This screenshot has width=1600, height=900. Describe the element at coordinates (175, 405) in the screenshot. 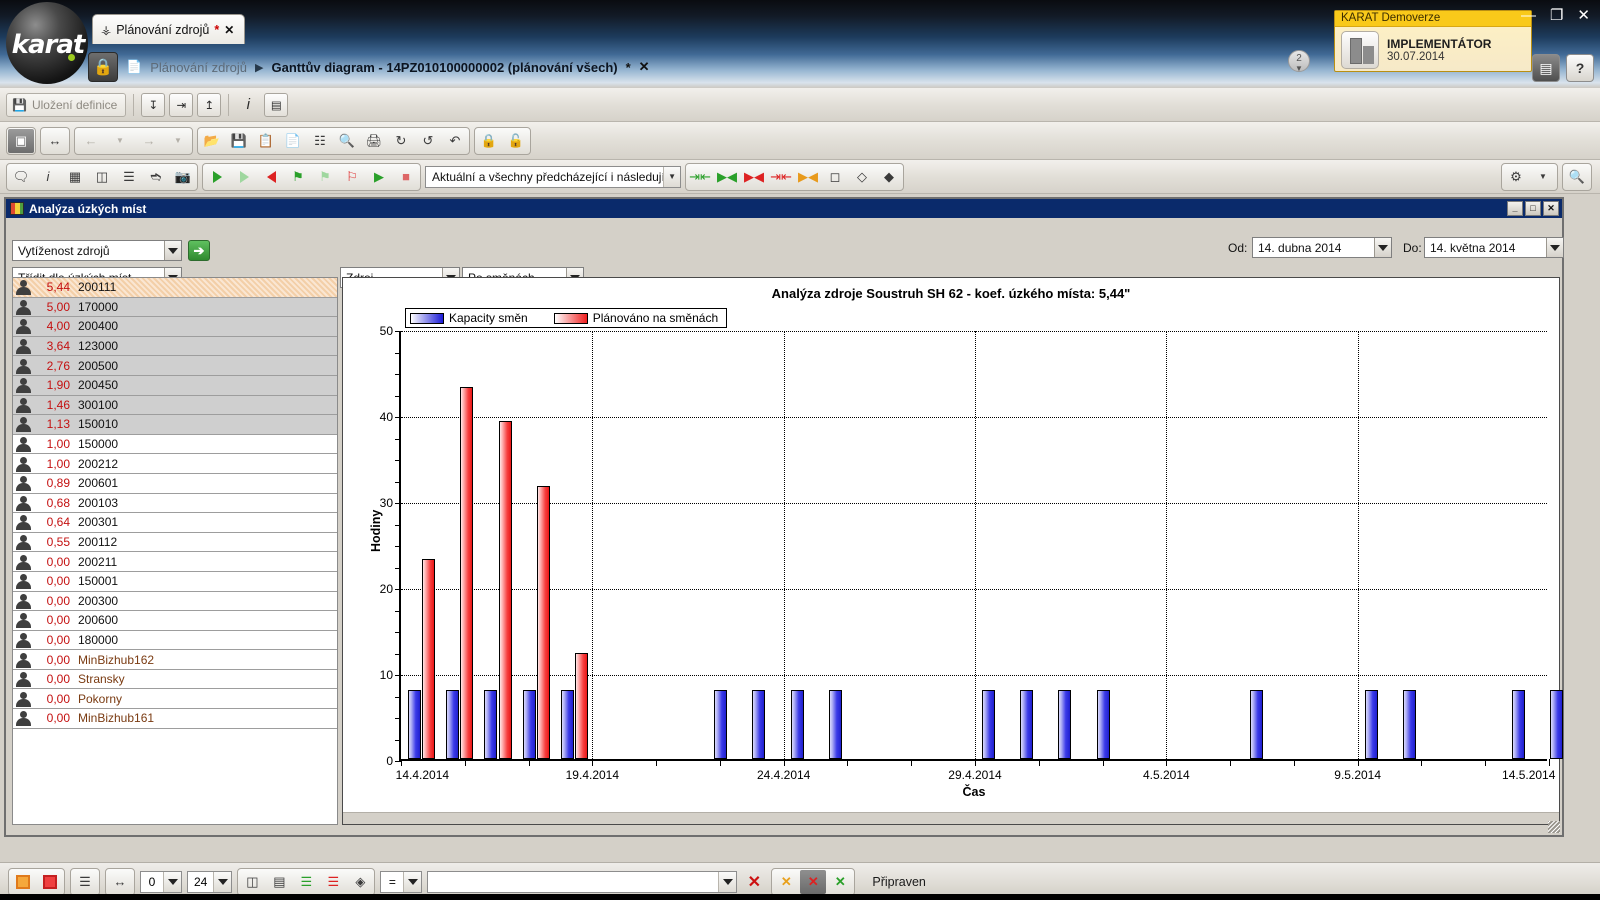

I see `list-item: 1,46 300100` at that location.